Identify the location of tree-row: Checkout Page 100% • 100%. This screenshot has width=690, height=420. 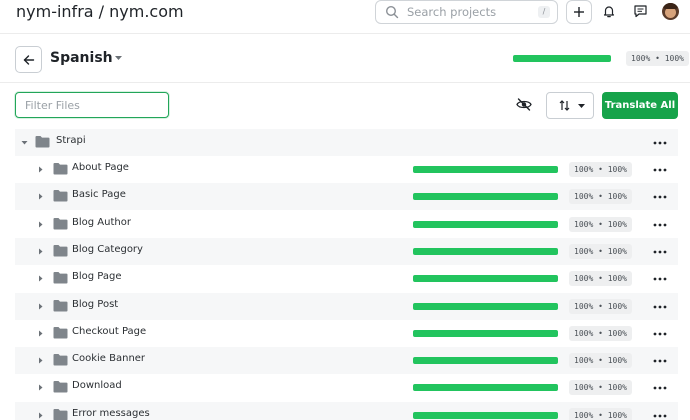
(346, 333).